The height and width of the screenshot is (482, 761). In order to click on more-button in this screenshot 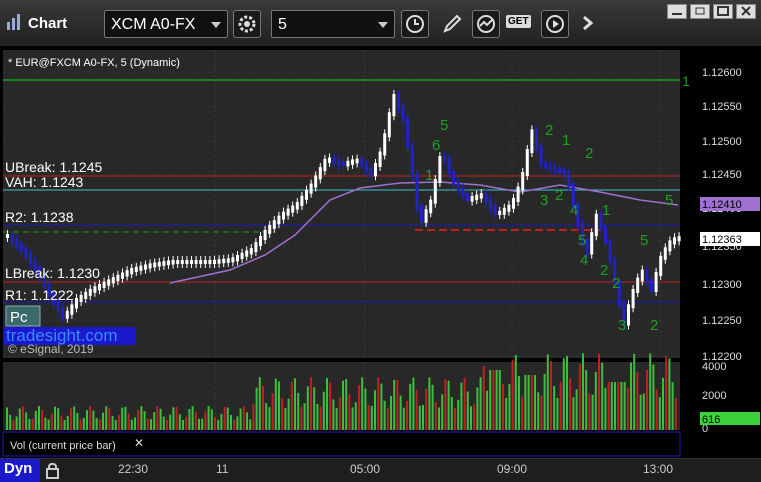, I will do `click(589, 24)`.